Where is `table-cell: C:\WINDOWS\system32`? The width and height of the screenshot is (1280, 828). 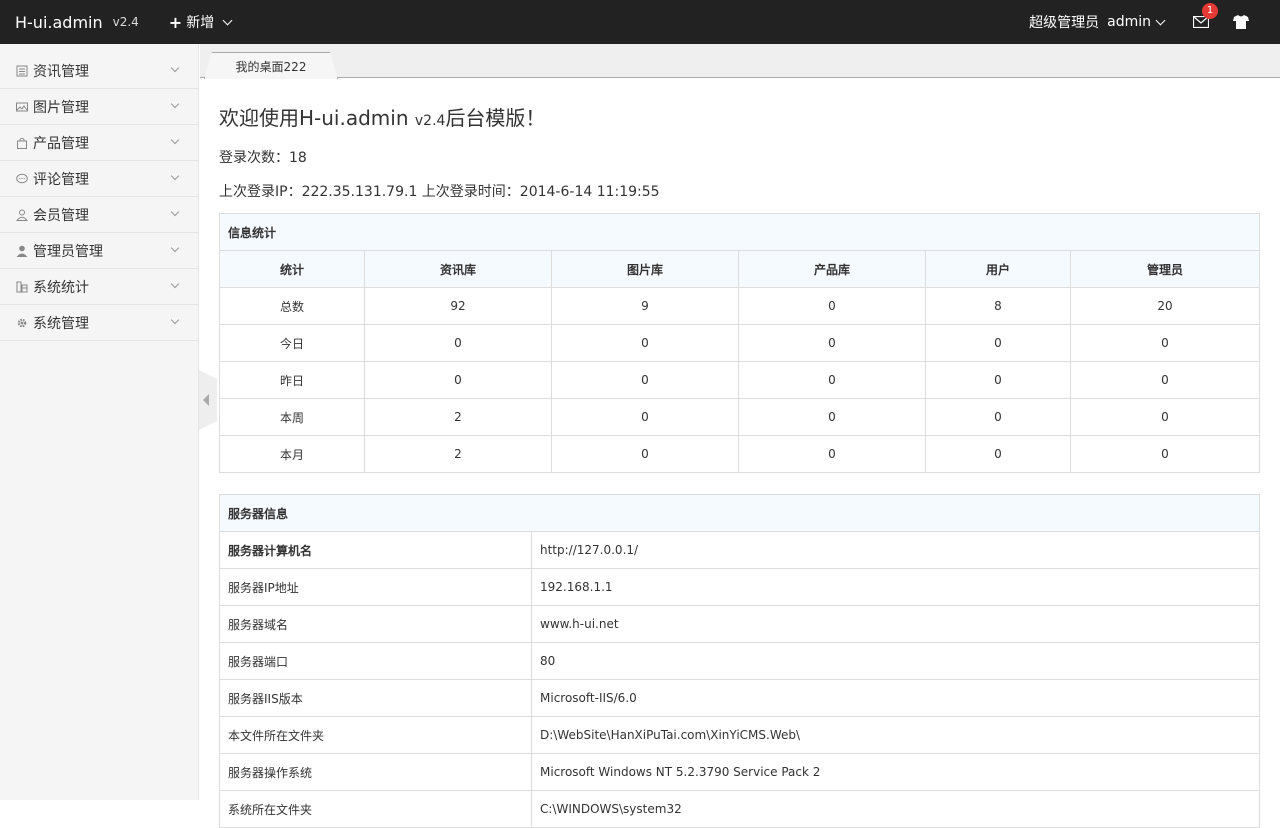 table-cell: C:\WINDOWS\system32 is located at coordinates (895, 809).